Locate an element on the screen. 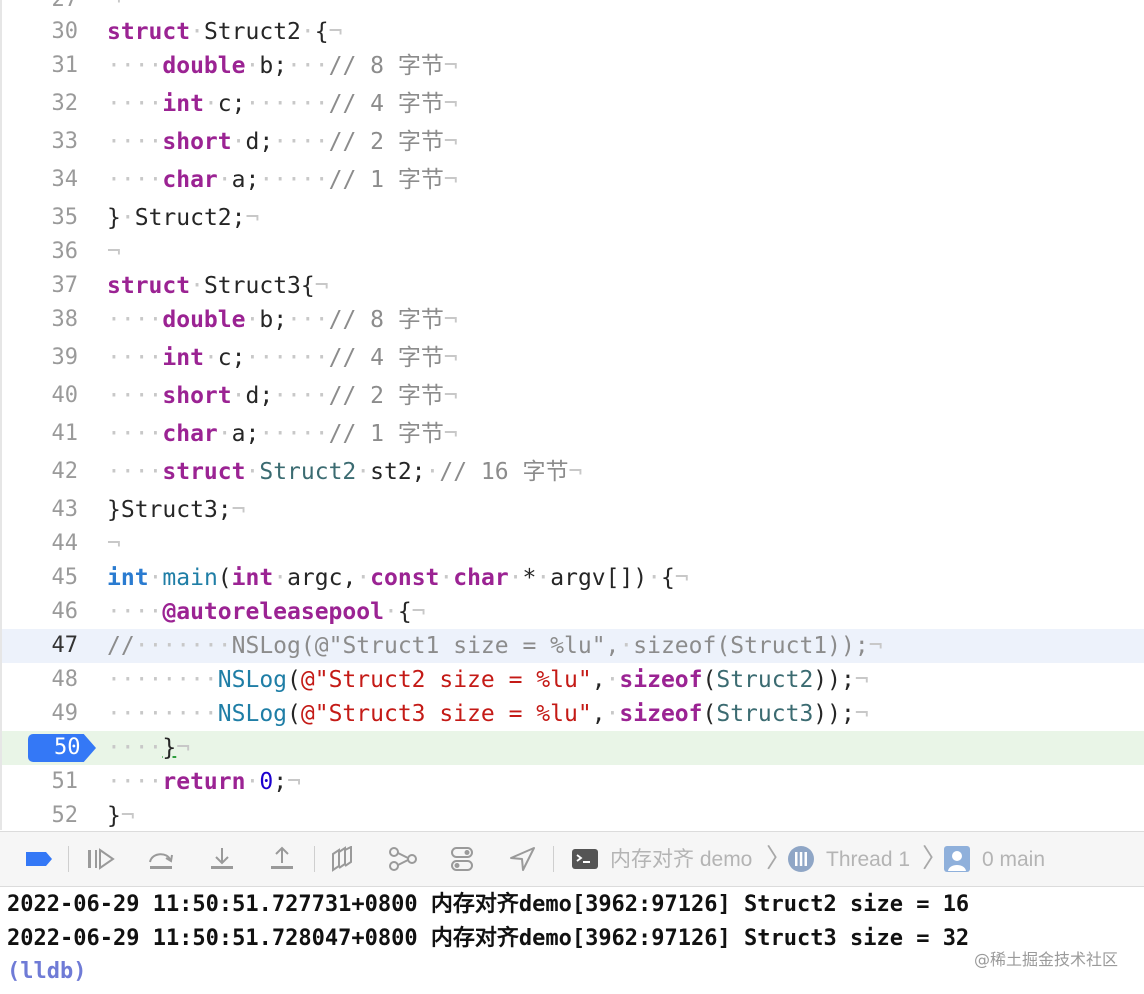  code-line: 41 ····char·a;·····// 1 字节¬ is located at coordinates (573, 434).